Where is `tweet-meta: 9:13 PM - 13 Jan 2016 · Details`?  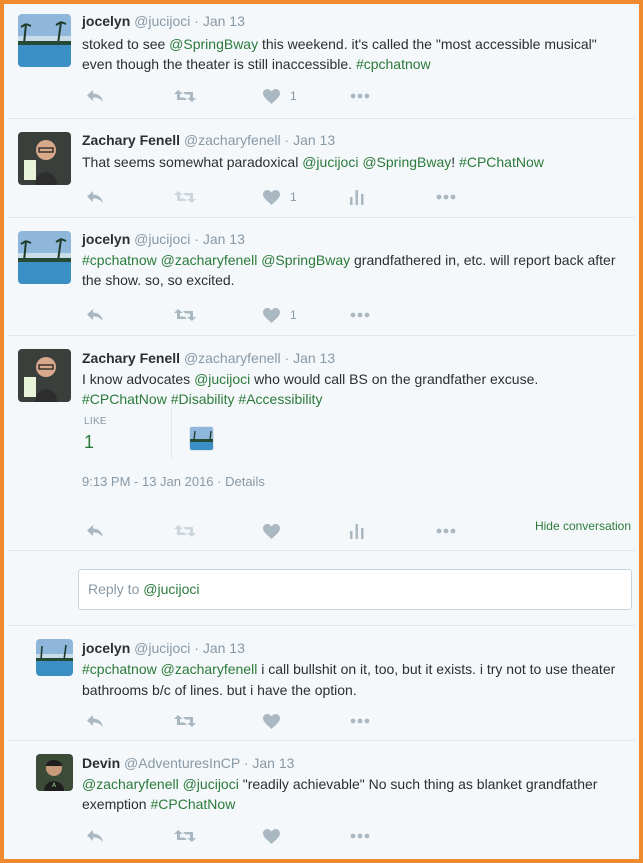 tweet-meta: 9:13 PM - 13 Jan 2016 · Details is located at coordinates (173, 481).